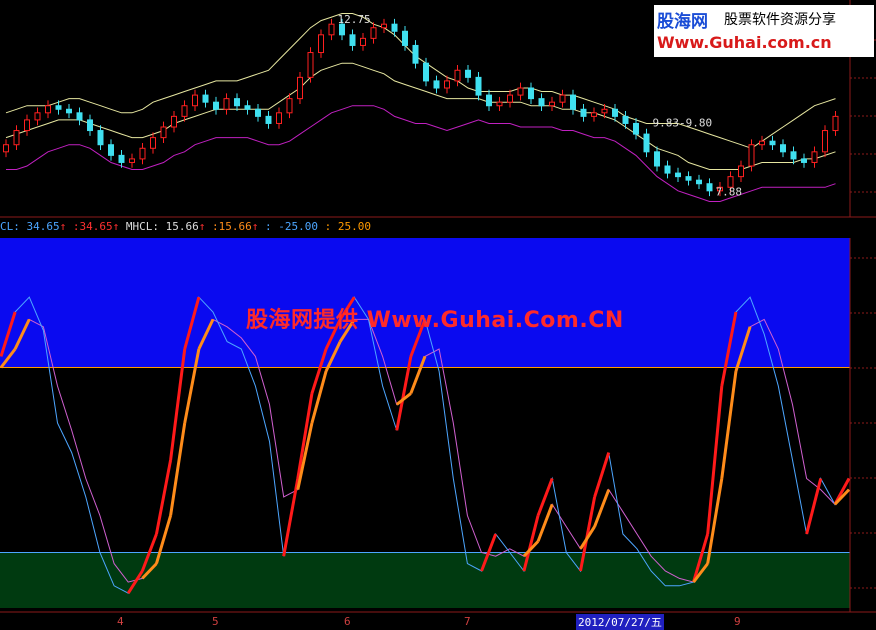 This screenshot has height=630, width=876. What do you see at coordinates (347, 226) in the screenshot?
I see `legend-upper-line: : 25.00` at bounding box center [347, 226].